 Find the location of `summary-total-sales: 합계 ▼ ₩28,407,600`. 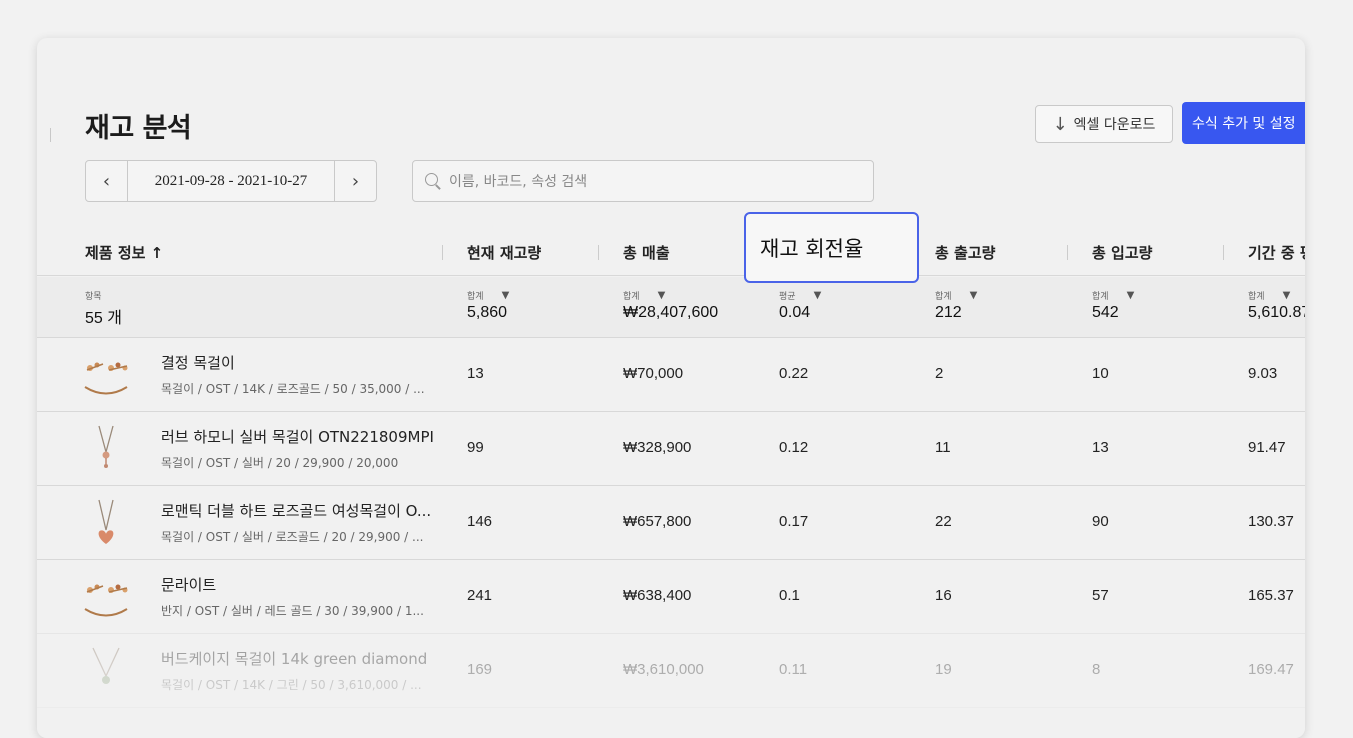

summary-total-sales: 합계 ▼ ₩28,407,600 is located at coordinates (670, 306).